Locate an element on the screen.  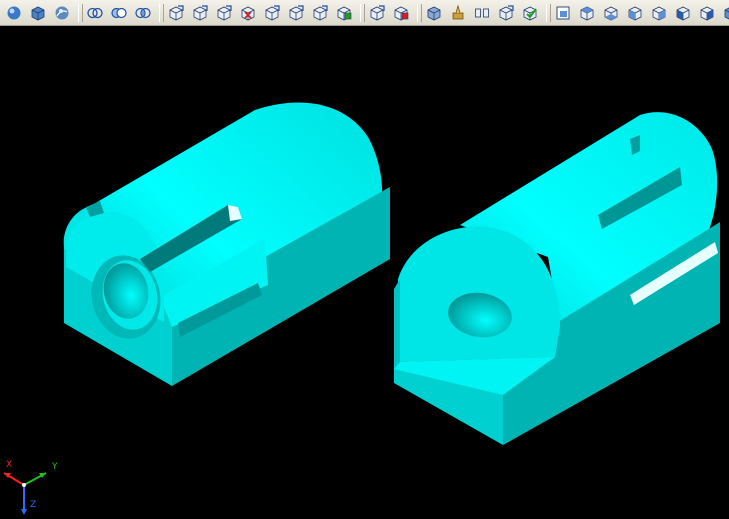
front-view-icon is located at coordinates (683, 13).